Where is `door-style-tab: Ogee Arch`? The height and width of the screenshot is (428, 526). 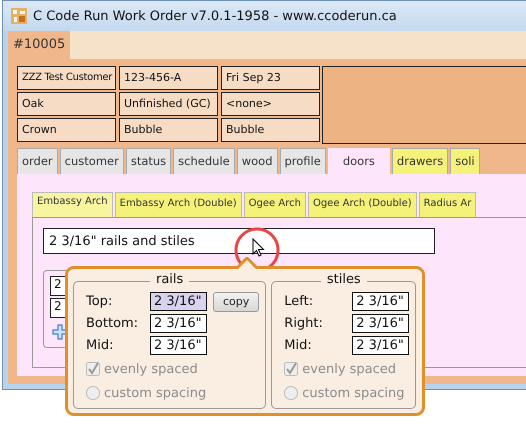
door-style-tab: Ogee Arch is located at coordinates (275, 204).